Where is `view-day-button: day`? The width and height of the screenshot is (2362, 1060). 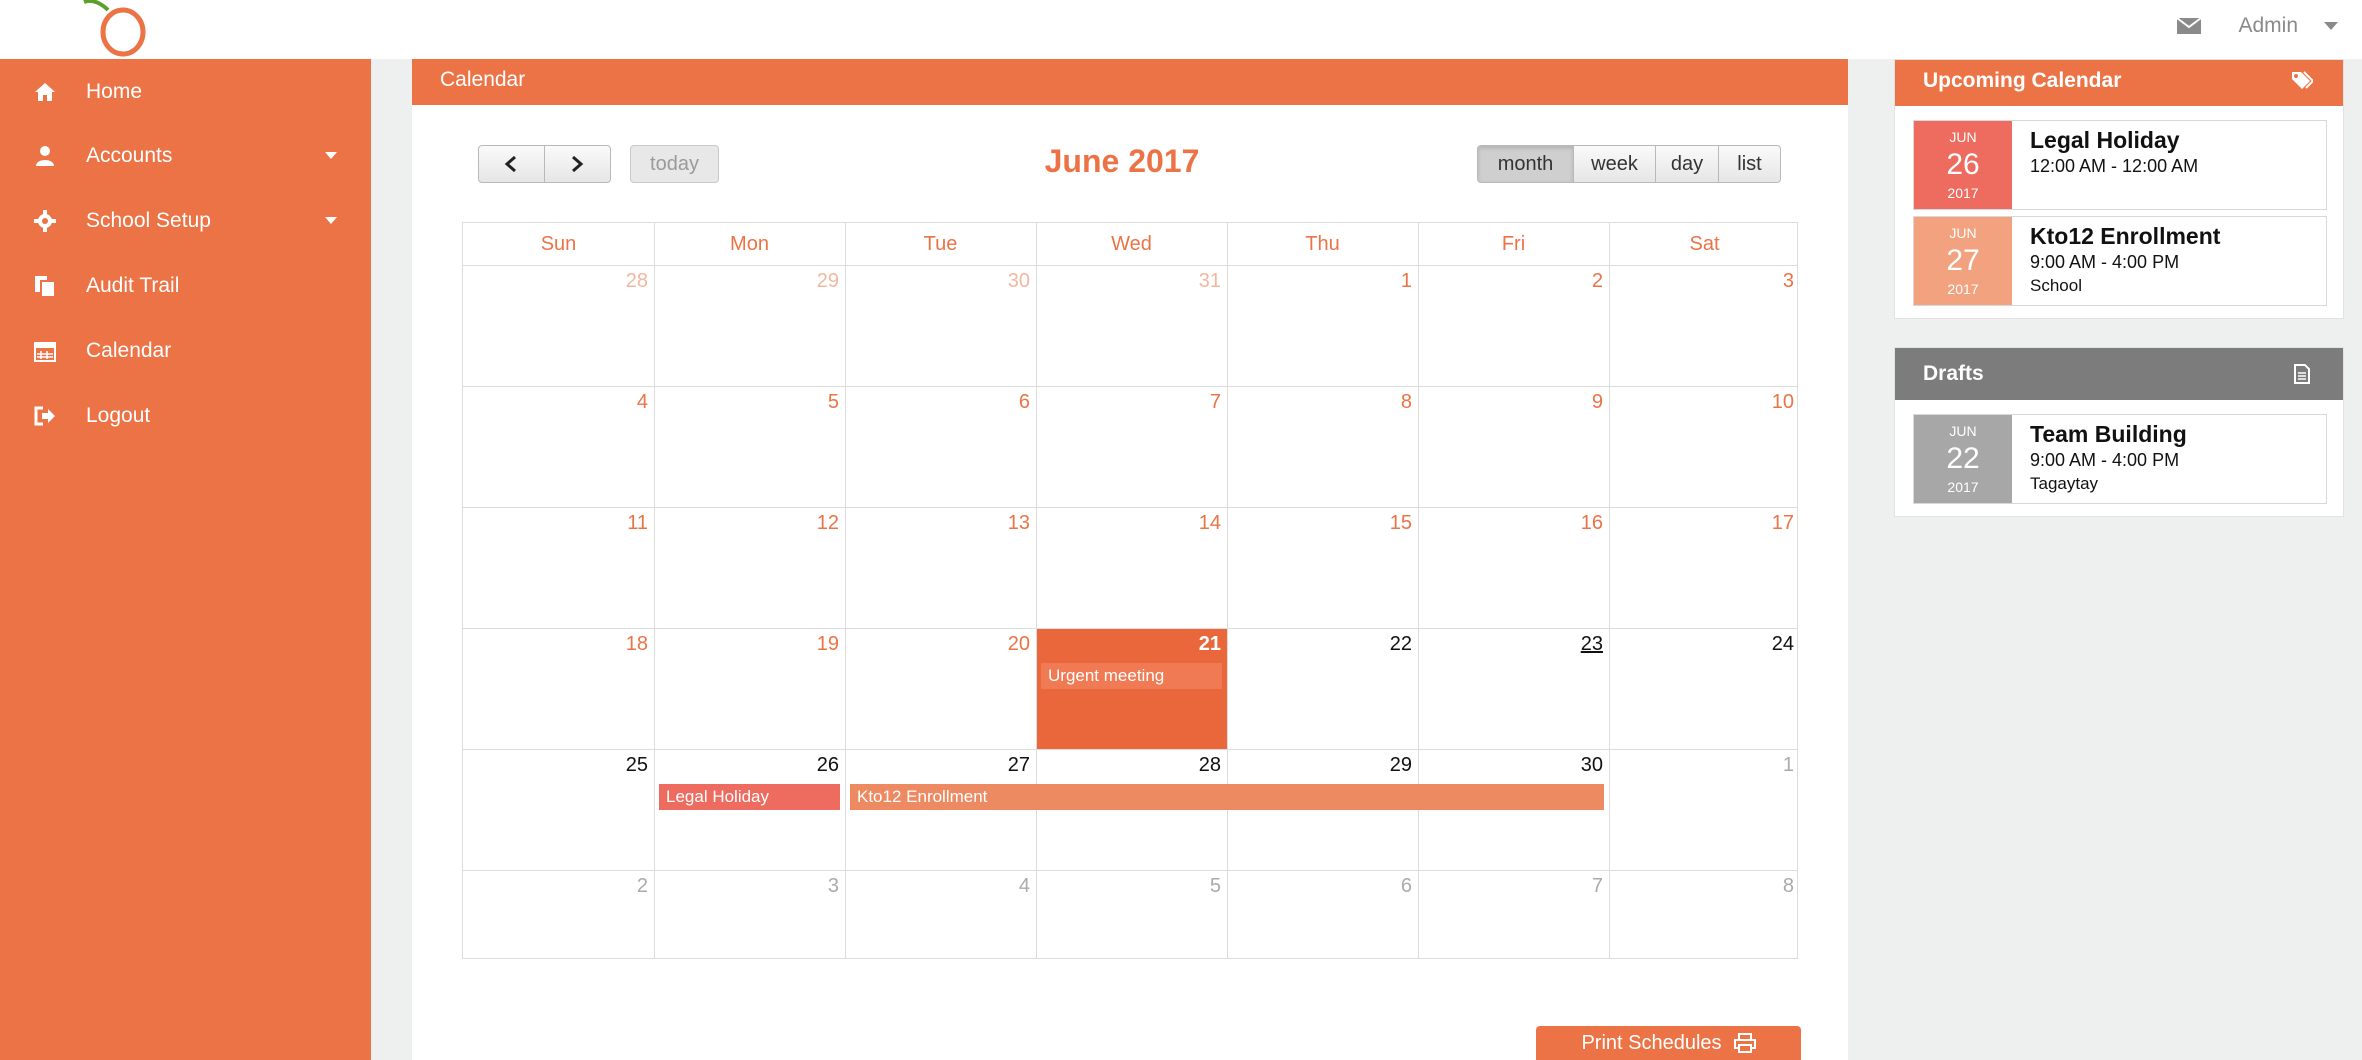
view-day-button: day is located at coordinates (1687, 164).